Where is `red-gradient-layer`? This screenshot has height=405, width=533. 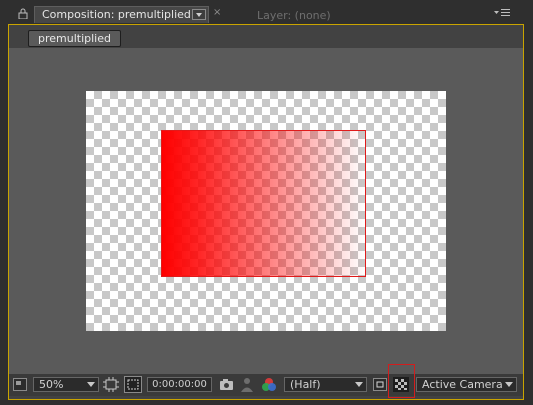 red-gradient-layer is located at coordinates (263, 203).